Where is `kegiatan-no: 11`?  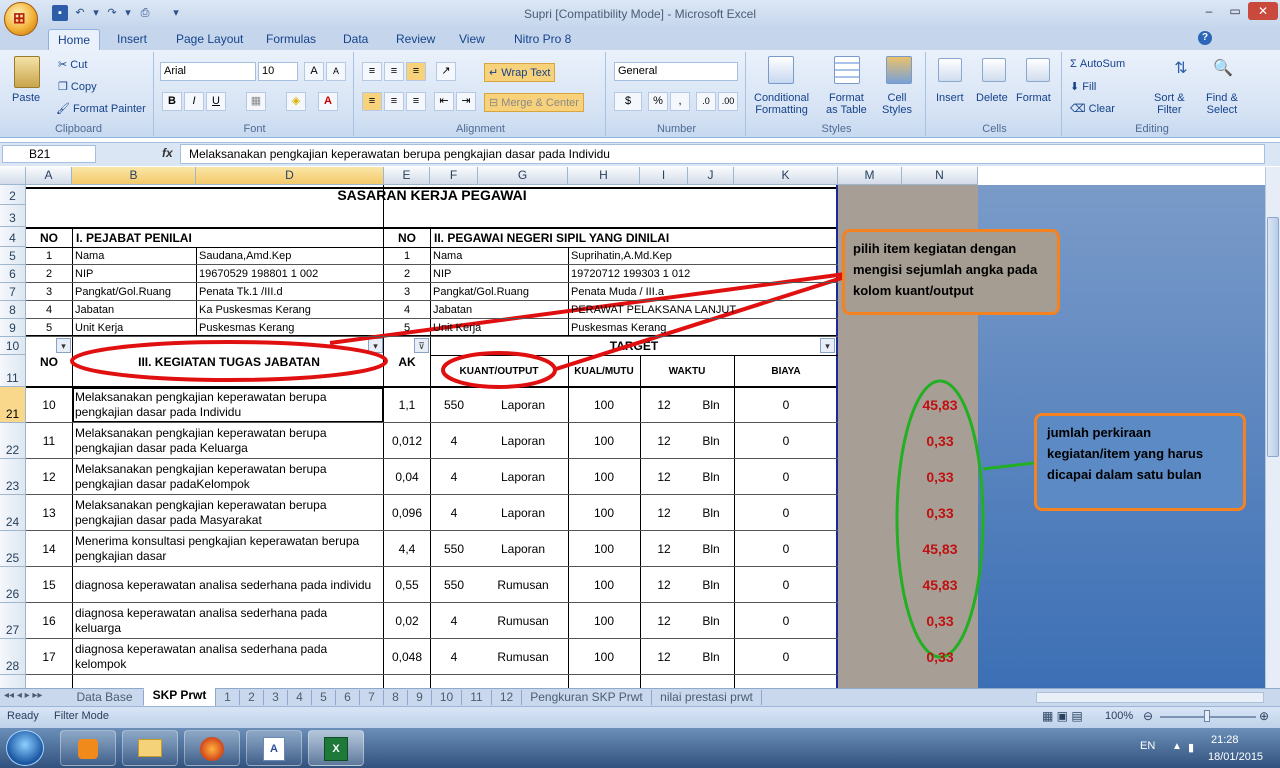
kegiatan-no: 11 is located at coordinates (49, 441).